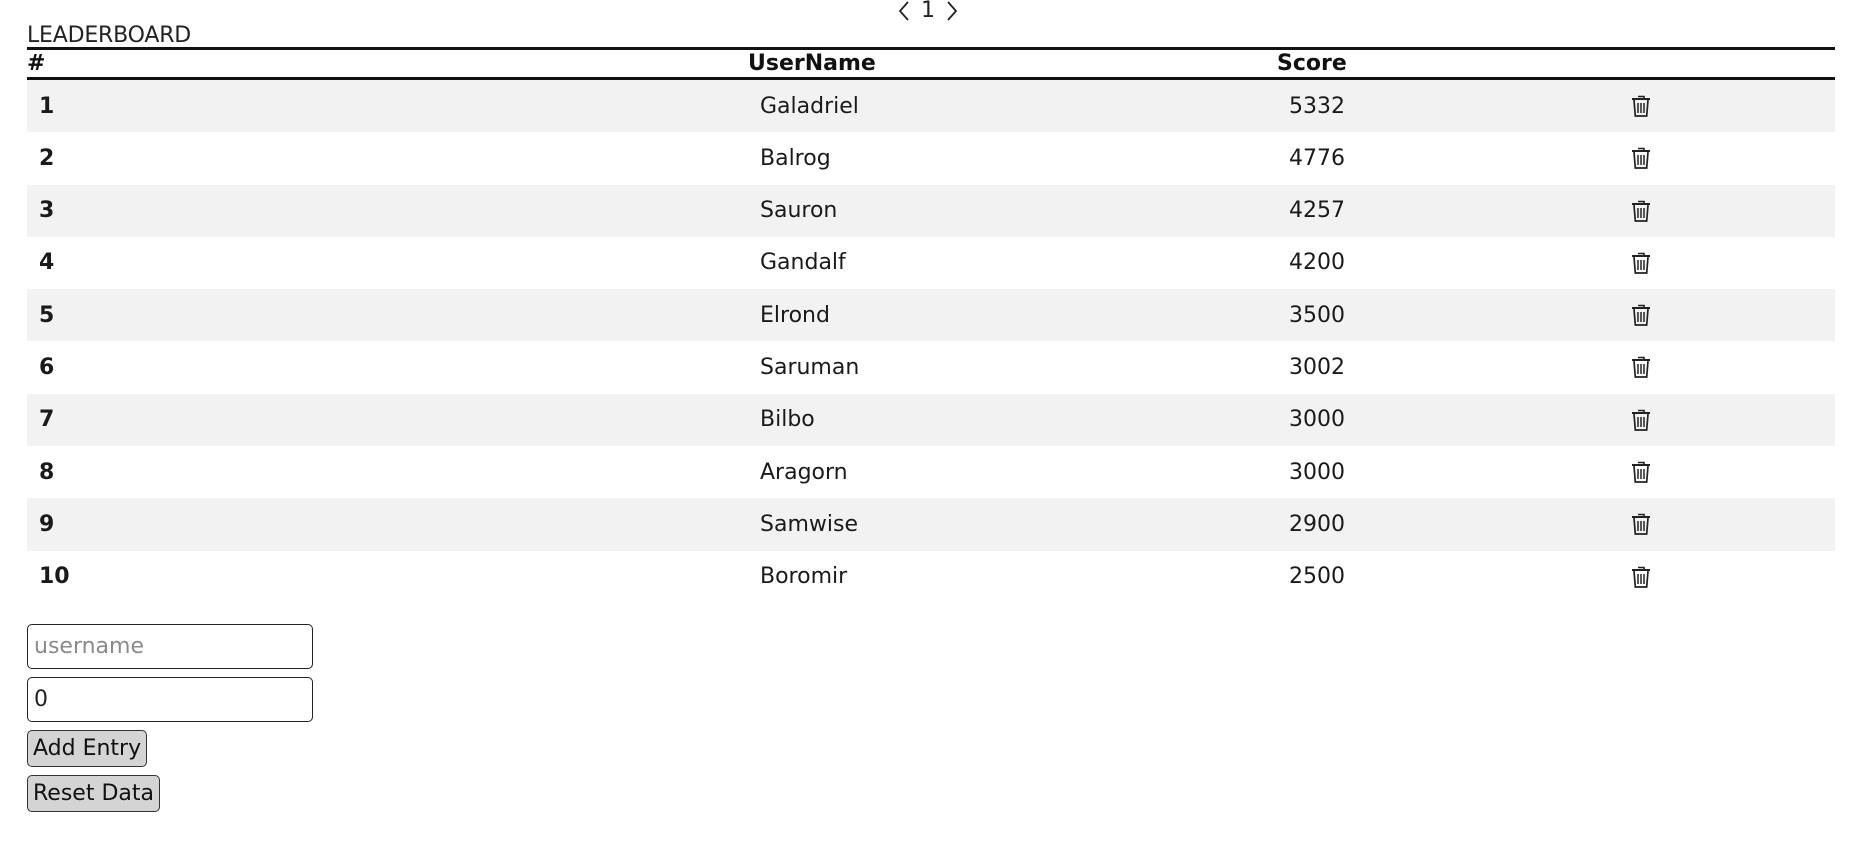 The image size is (1867, 852). What do you see at coordinates (1317, 211) in the screenshot?
I see `score-cell: 4257` at bounding box center [1317, 211].